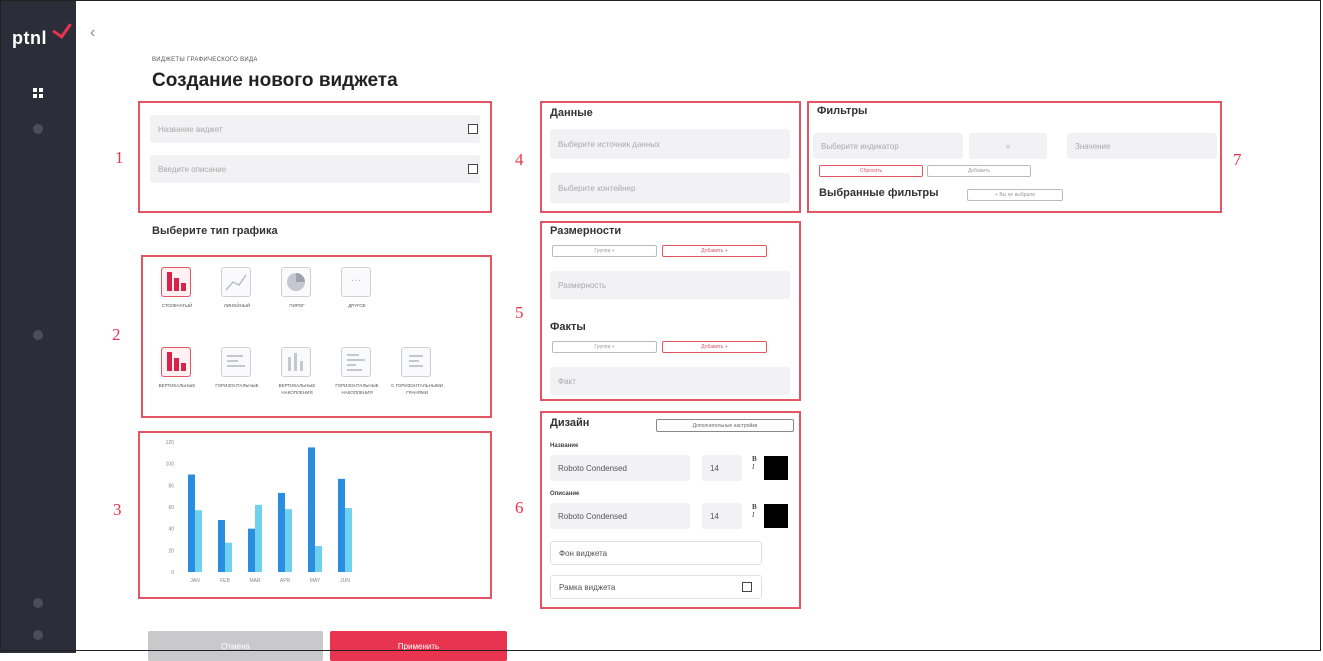 The image size is (1323, 661). Describe the element at coordinates (296, 282) in the screenshot. I see `pie-chart-icon` at that location.